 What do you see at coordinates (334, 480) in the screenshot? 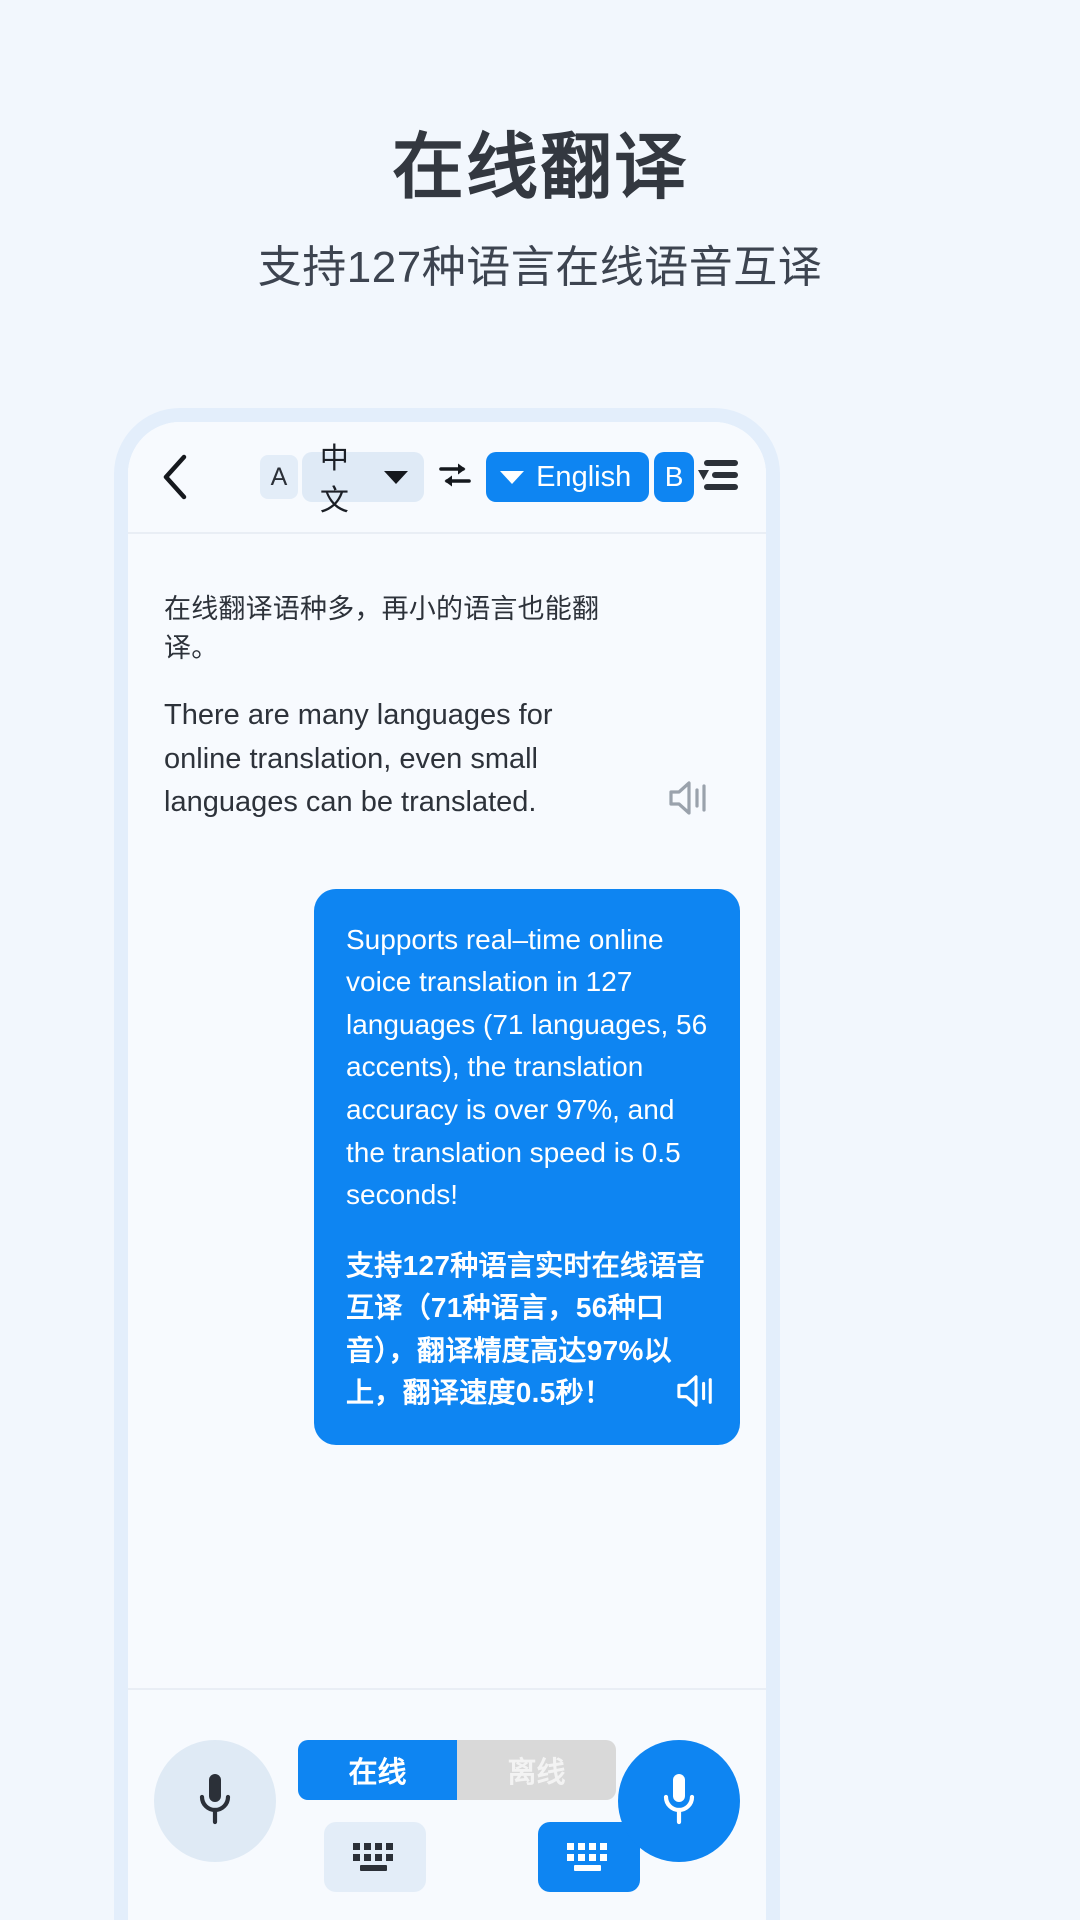
I see `source-language-label: 中文` at bounding box center [334, 480].